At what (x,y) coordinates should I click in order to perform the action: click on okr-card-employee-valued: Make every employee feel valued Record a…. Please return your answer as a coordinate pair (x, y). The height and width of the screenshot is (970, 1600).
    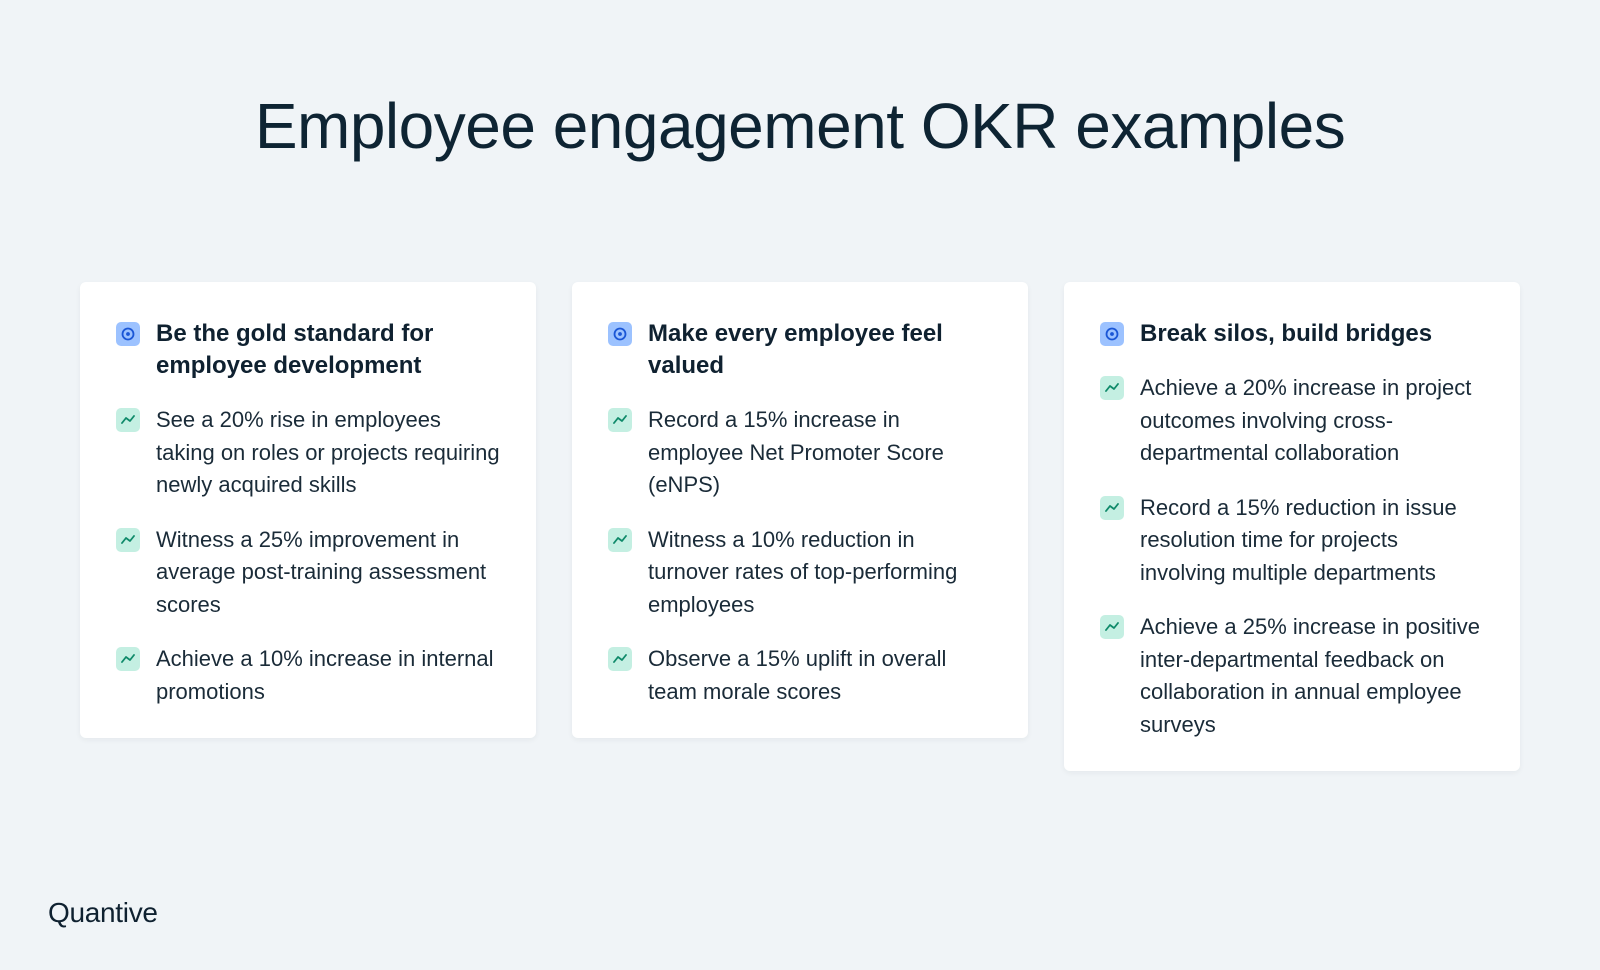
    Looking at the image, I should click on (800, 510).